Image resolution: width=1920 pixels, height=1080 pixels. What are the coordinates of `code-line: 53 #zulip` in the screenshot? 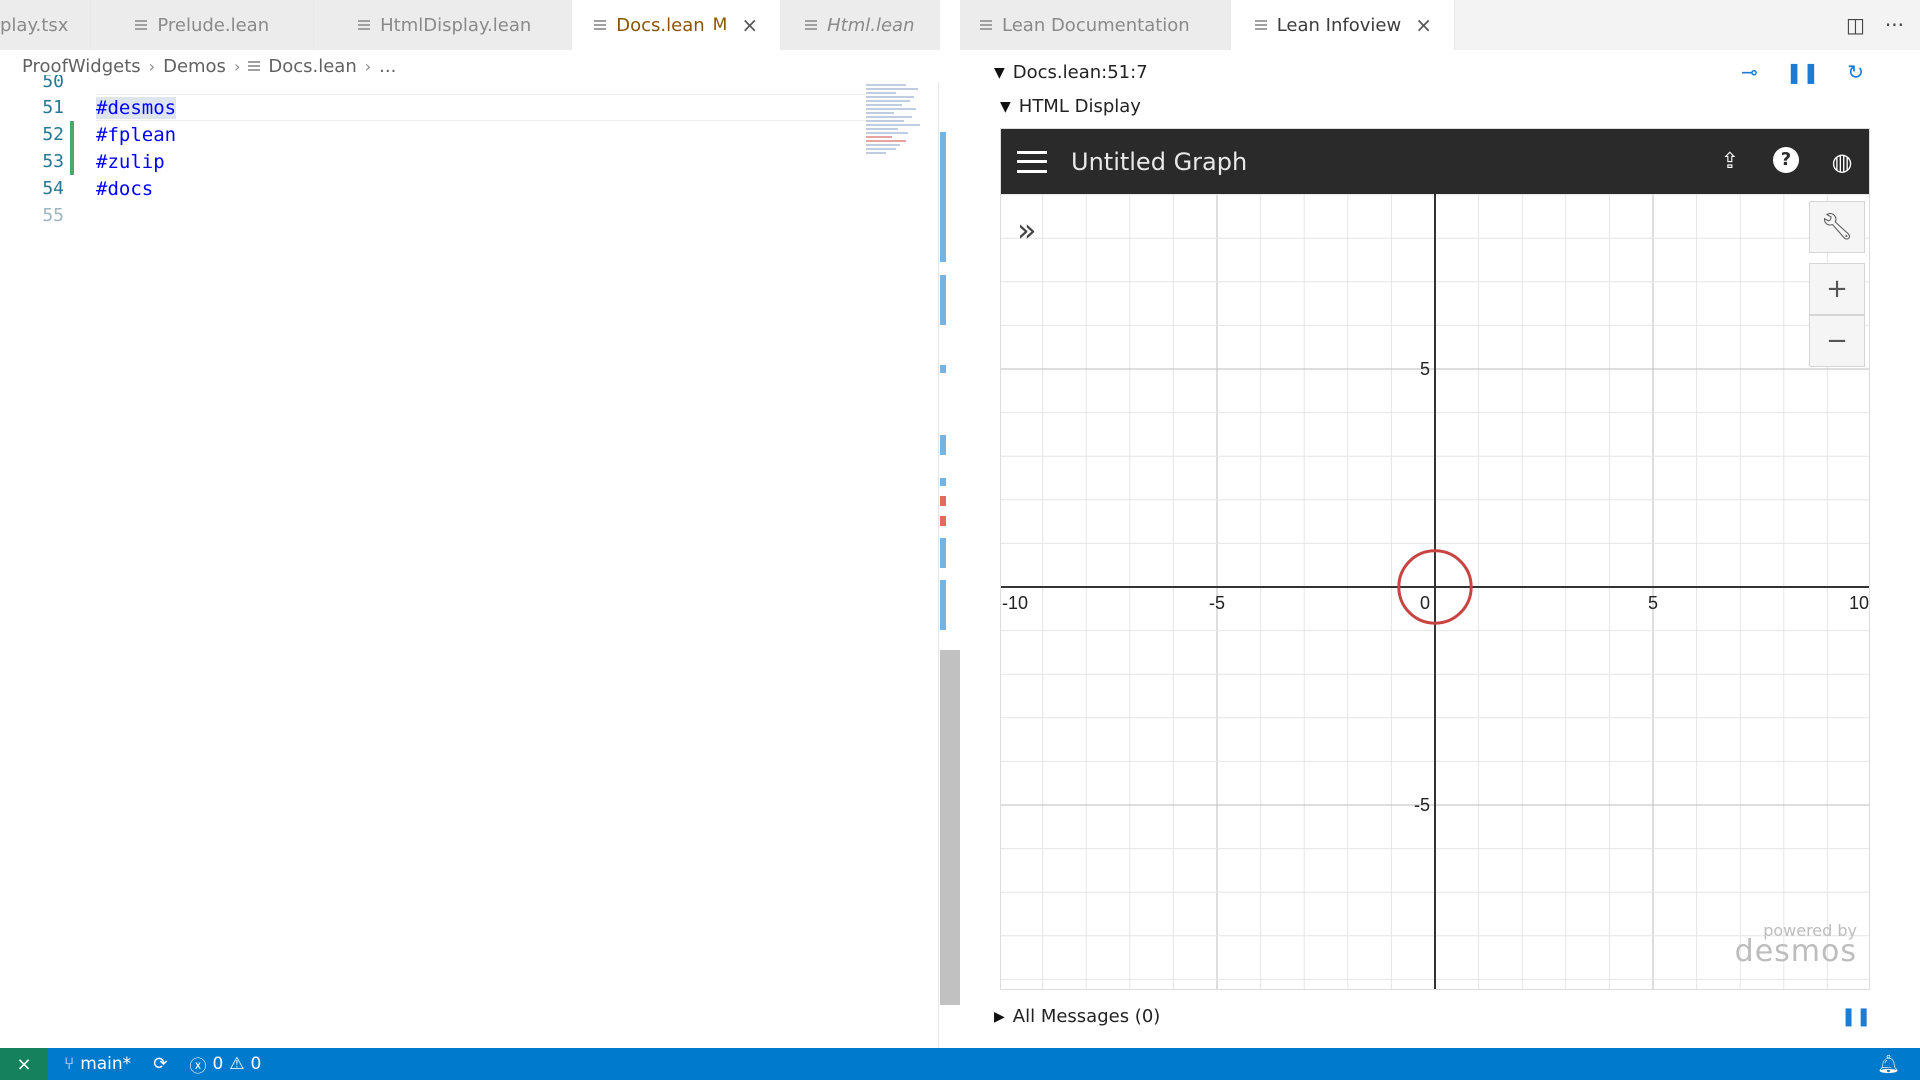 It's located at (430, 161).